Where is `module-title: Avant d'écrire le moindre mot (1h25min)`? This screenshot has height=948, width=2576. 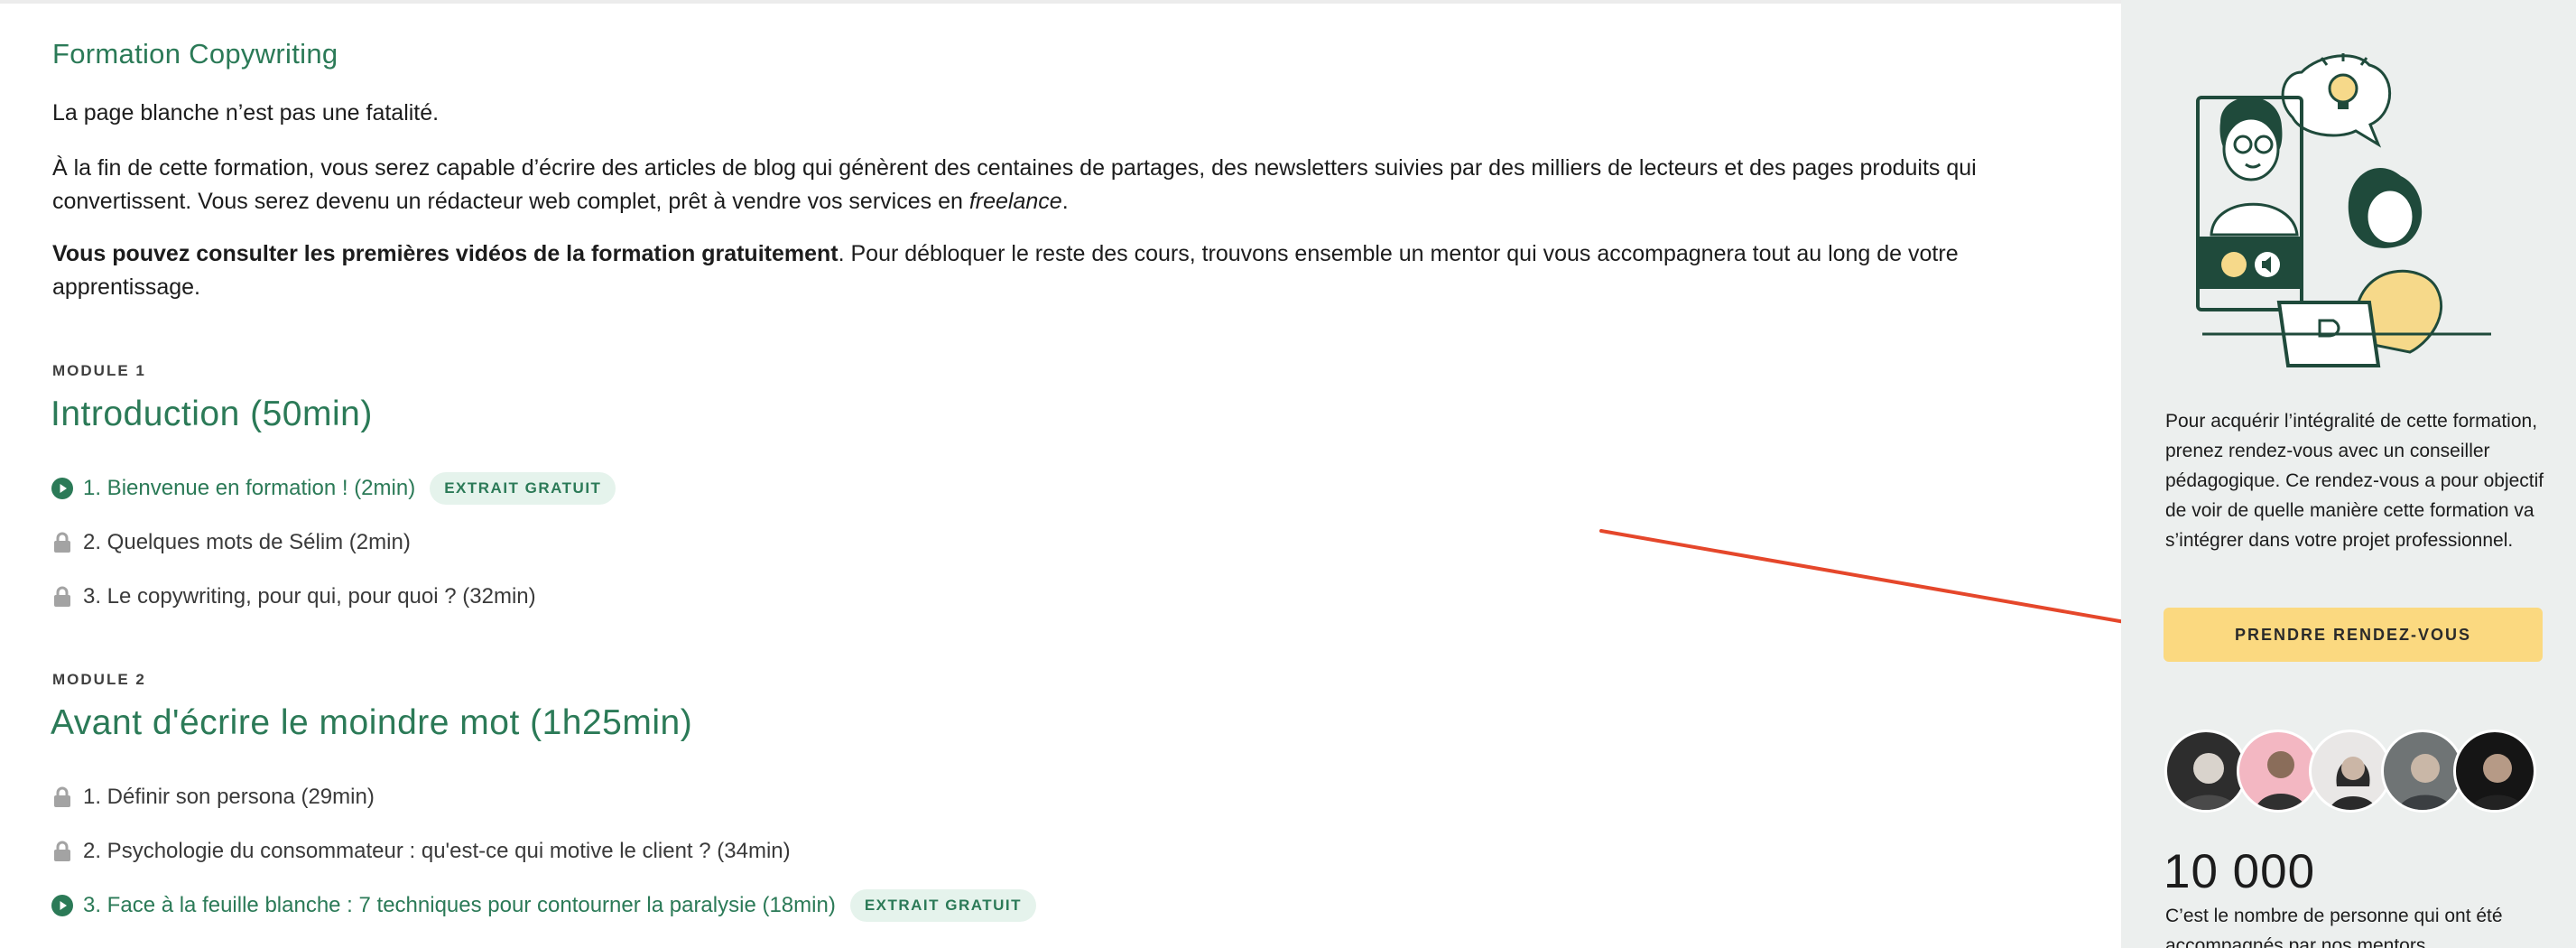
module-title: Avant d'écrire le moindre mot (1h25min) is located at coordinates (372, 722).